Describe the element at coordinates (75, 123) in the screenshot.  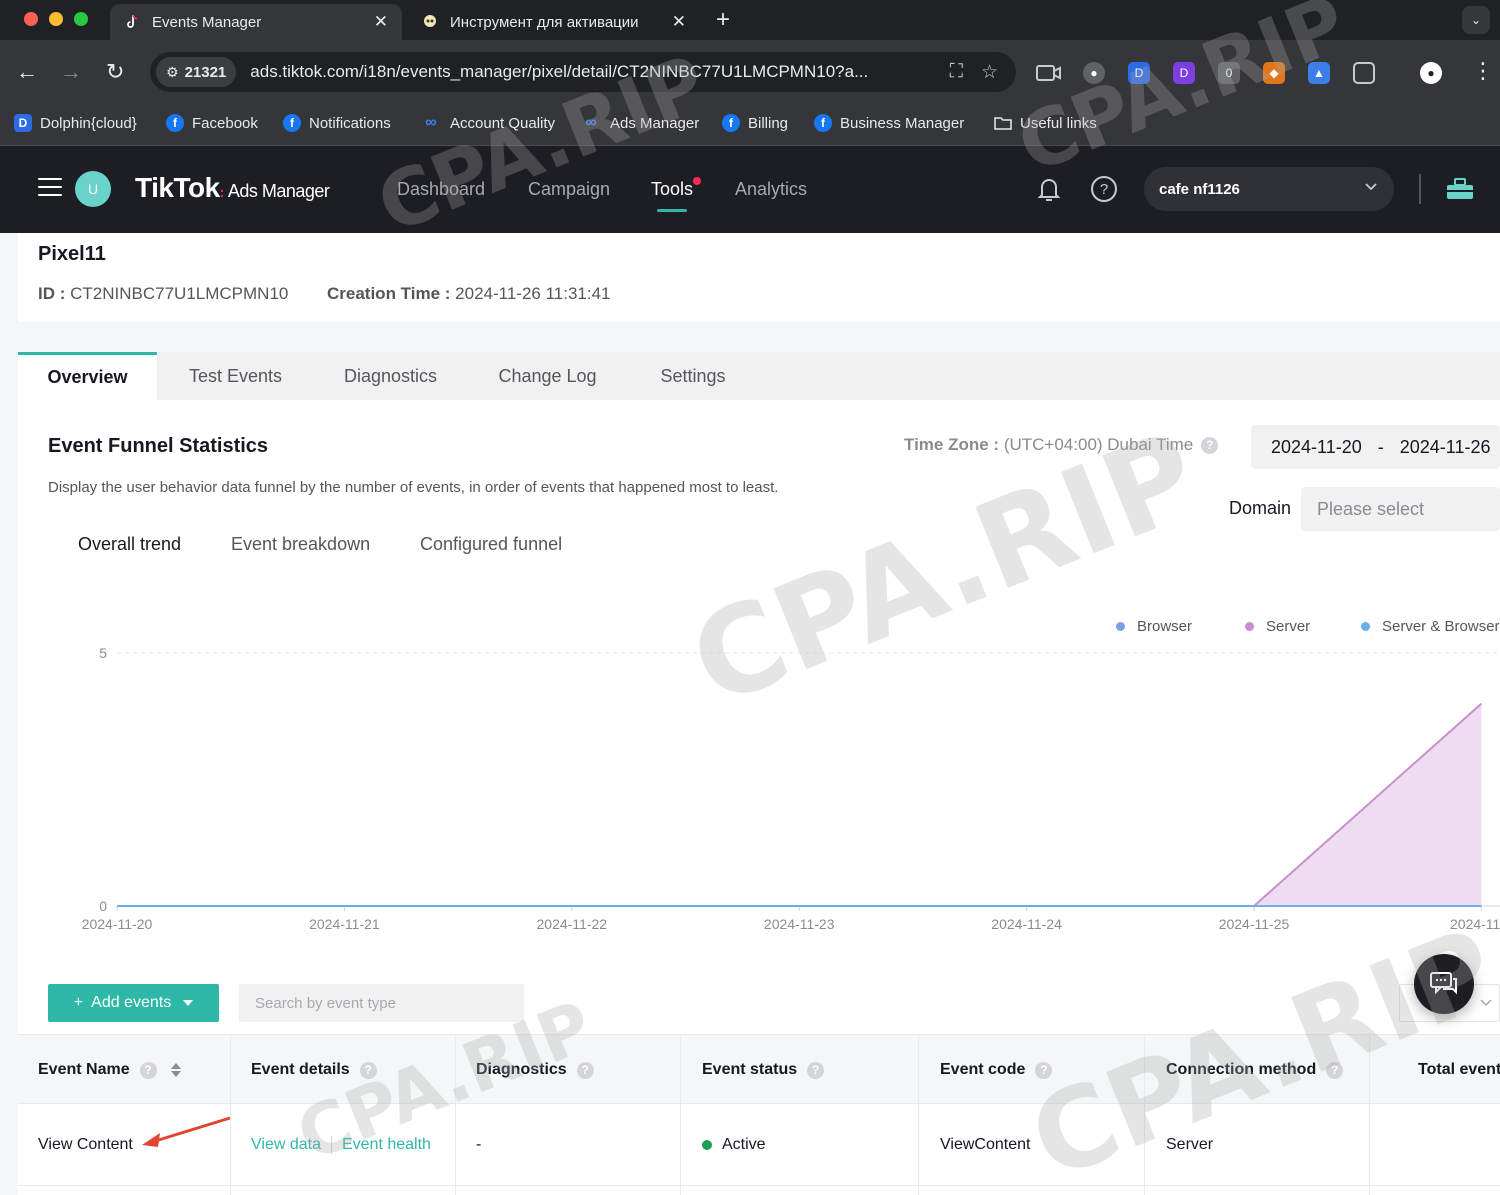
I see `bookmark-dolphin: D Dolphin{cloud}` at that location.